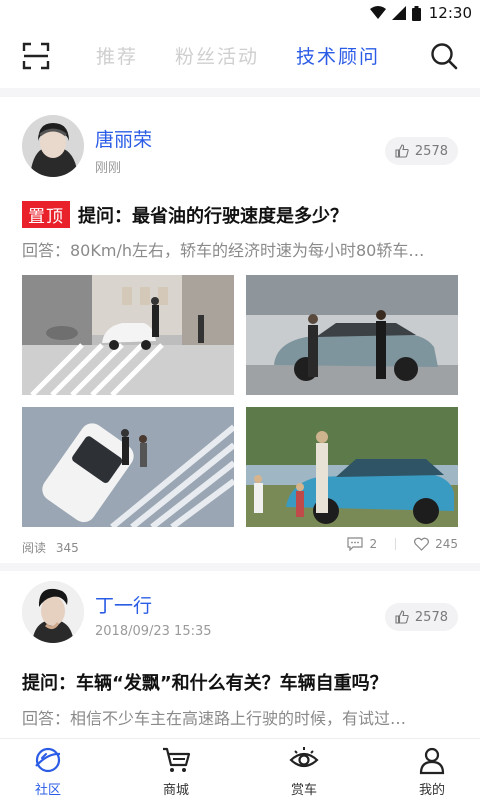  What do you see at coordinates (338, 55) in the screenshot?
I see `tab-tech-advisor: 技术顾问` at bounding box center [338, 55].